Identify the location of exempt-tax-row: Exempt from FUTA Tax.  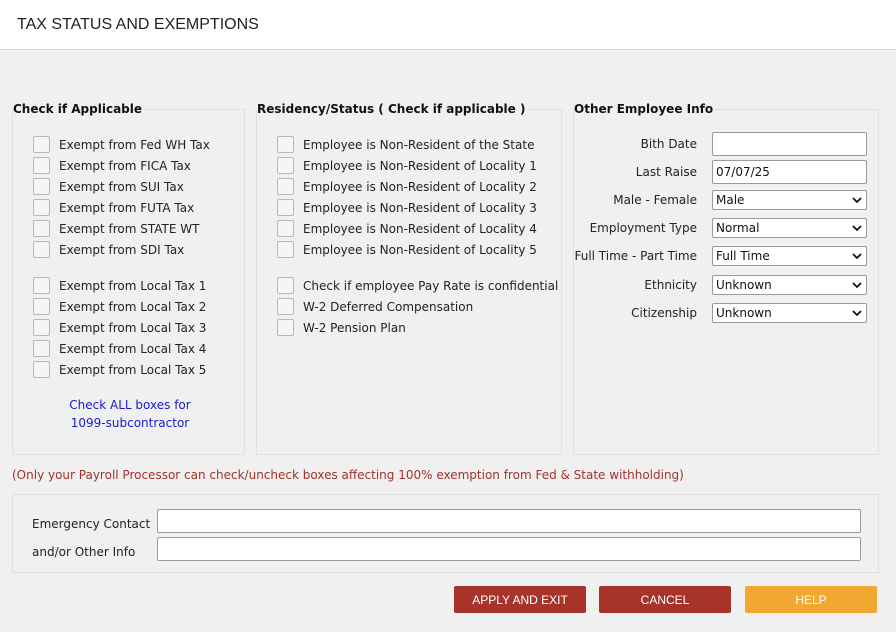
(113, 207).